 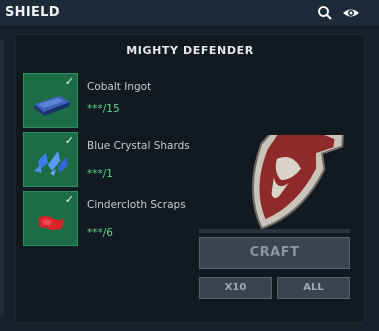 What do you see at coordinates (119, 87) in the screenshot?
I see `ingredient-name: Cobalt Ingot` at bounding box center [119, 87].